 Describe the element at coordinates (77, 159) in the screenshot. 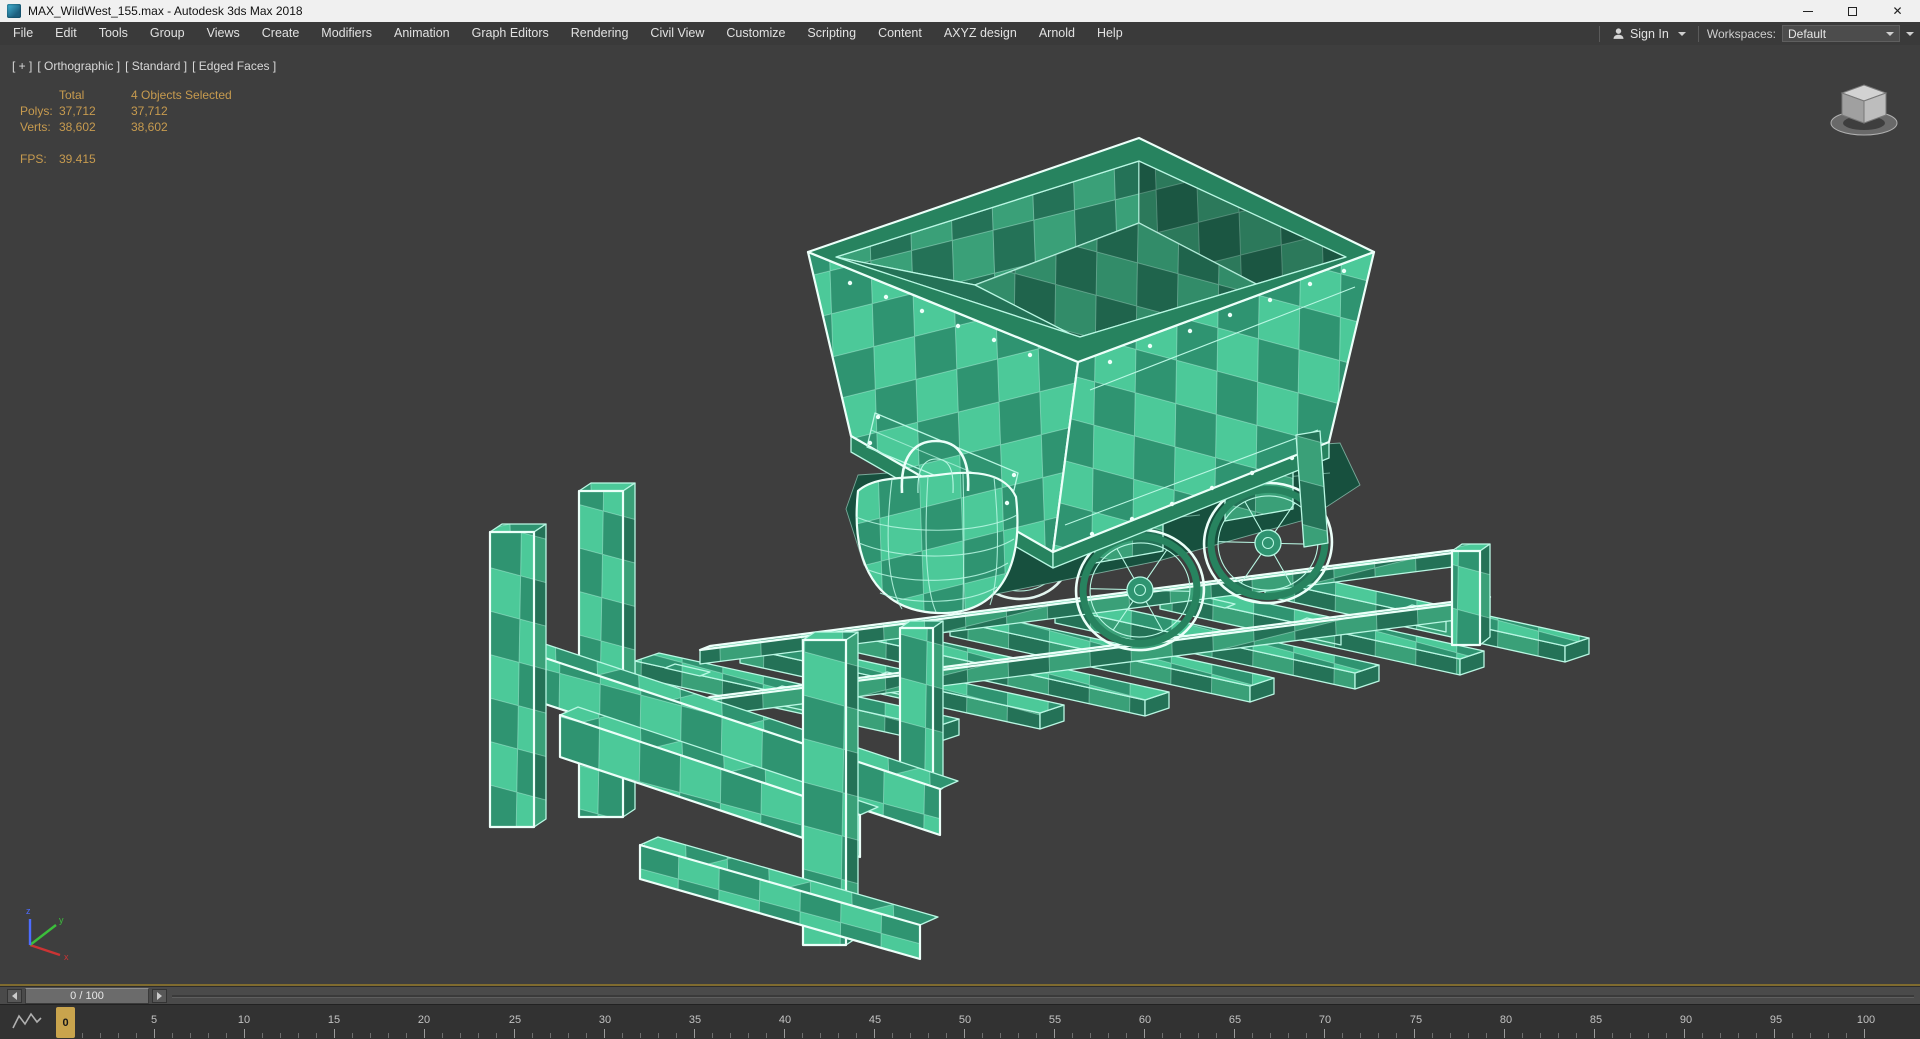

I see `fps-value: 39.415` at that location.